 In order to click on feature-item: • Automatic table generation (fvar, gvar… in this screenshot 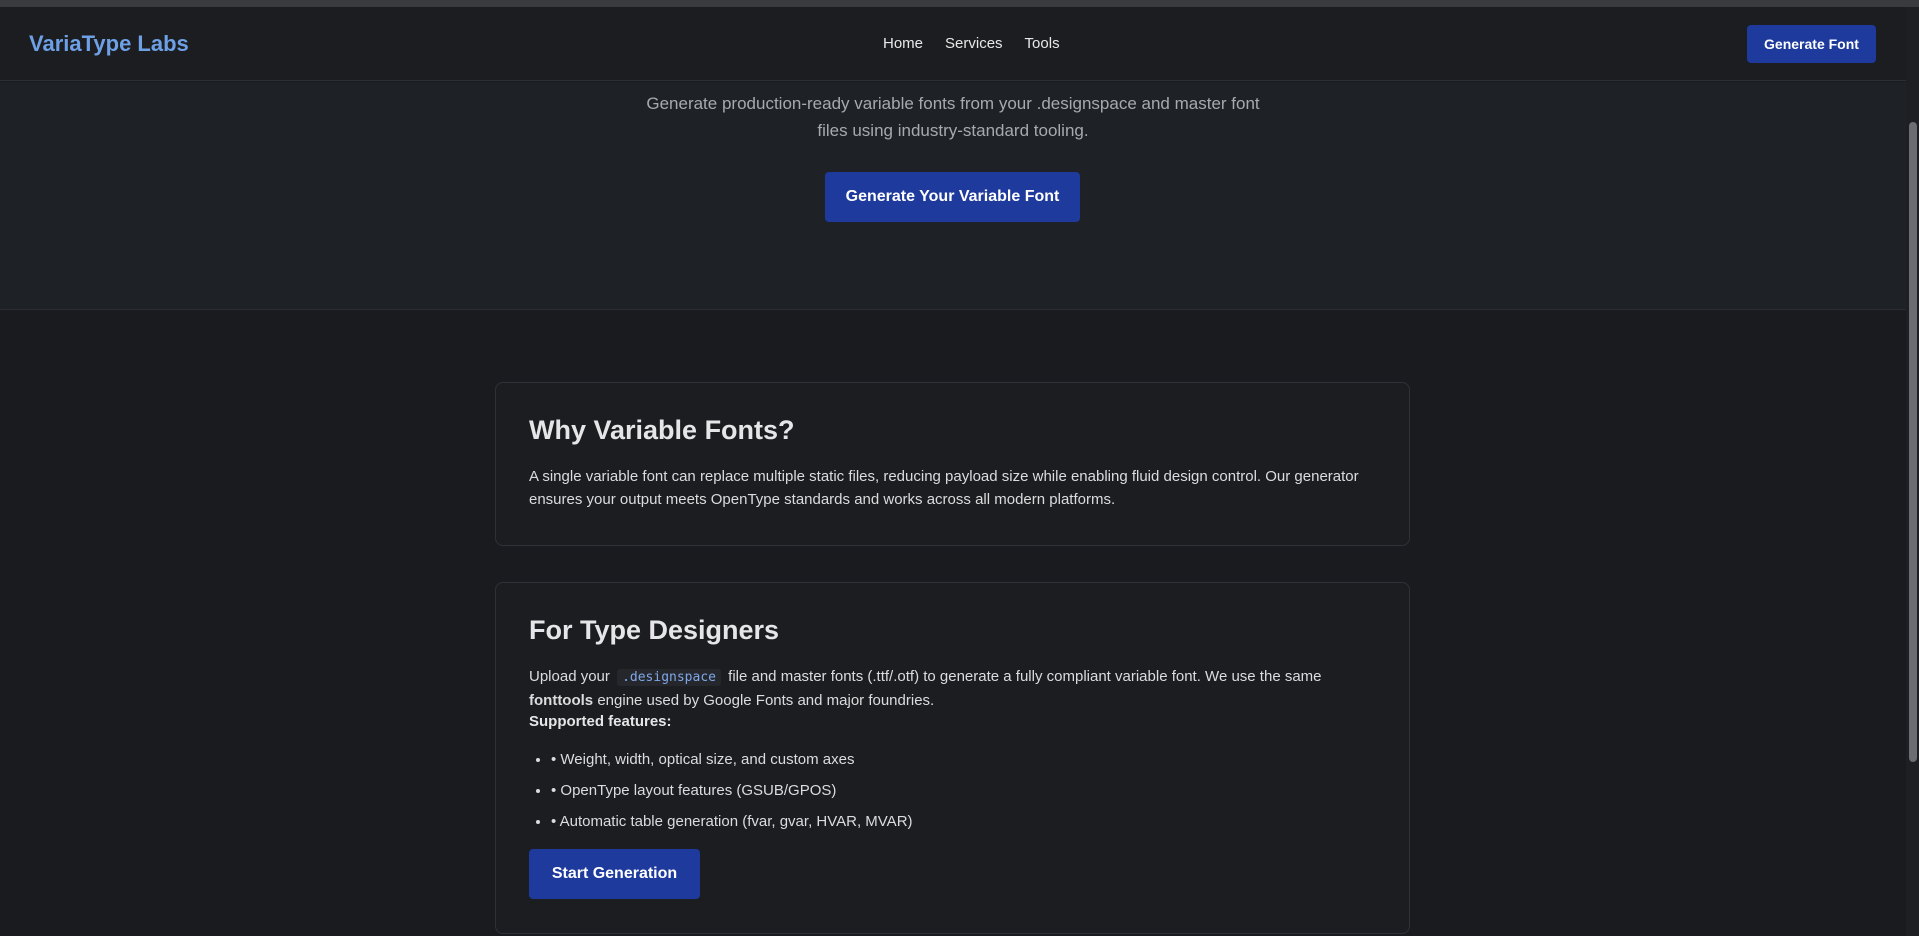, I will do `click(963, 821)`.